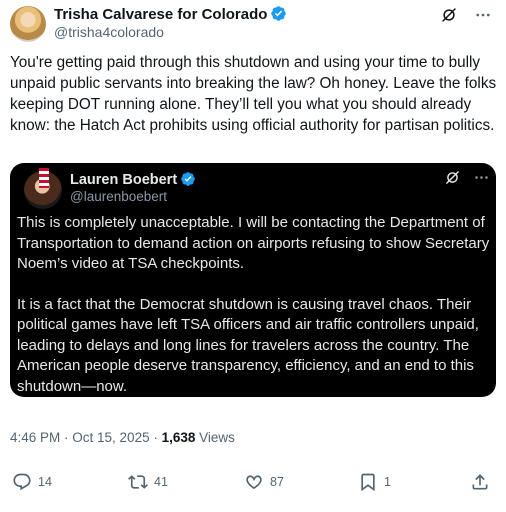 This screenshot has height=512, width=506. Describe the element at coordinates (178, 437) in the screenshot. I see `views-count: 1,638` at that location.